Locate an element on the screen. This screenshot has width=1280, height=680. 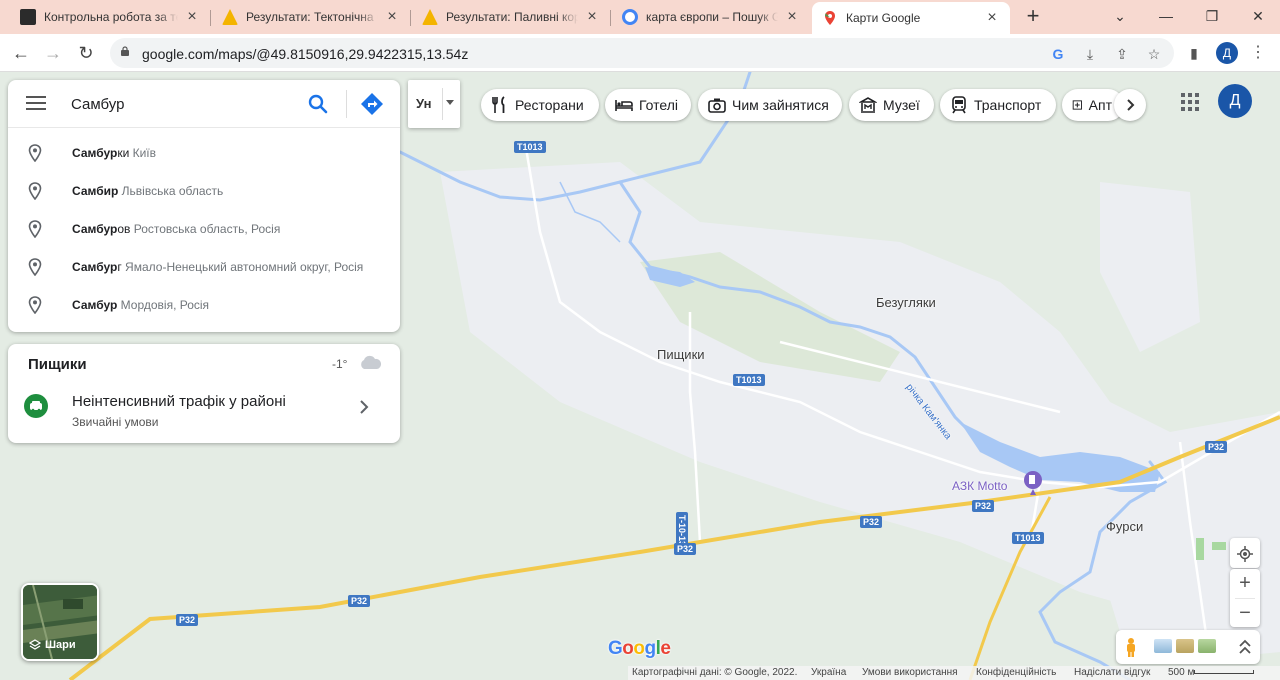
suggestion-item: Самбурки Київ is located at coordinates (204, 153).